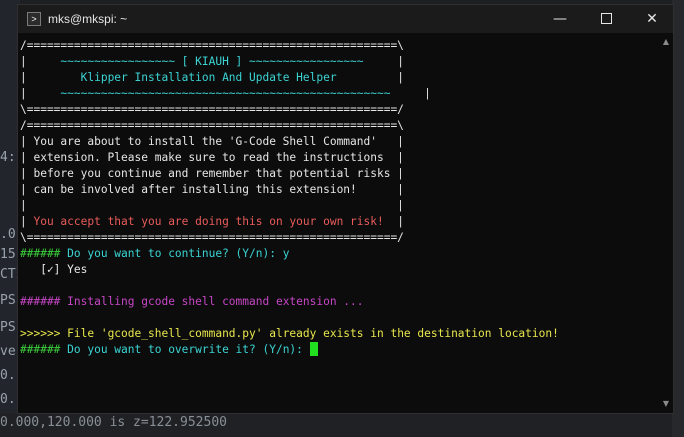  What do you see at coordinates (339, 254) in the screenshot?
I see `terminal-line: ###### Do you want to continue? (Y/n): y` at bounding box center [339, 254].